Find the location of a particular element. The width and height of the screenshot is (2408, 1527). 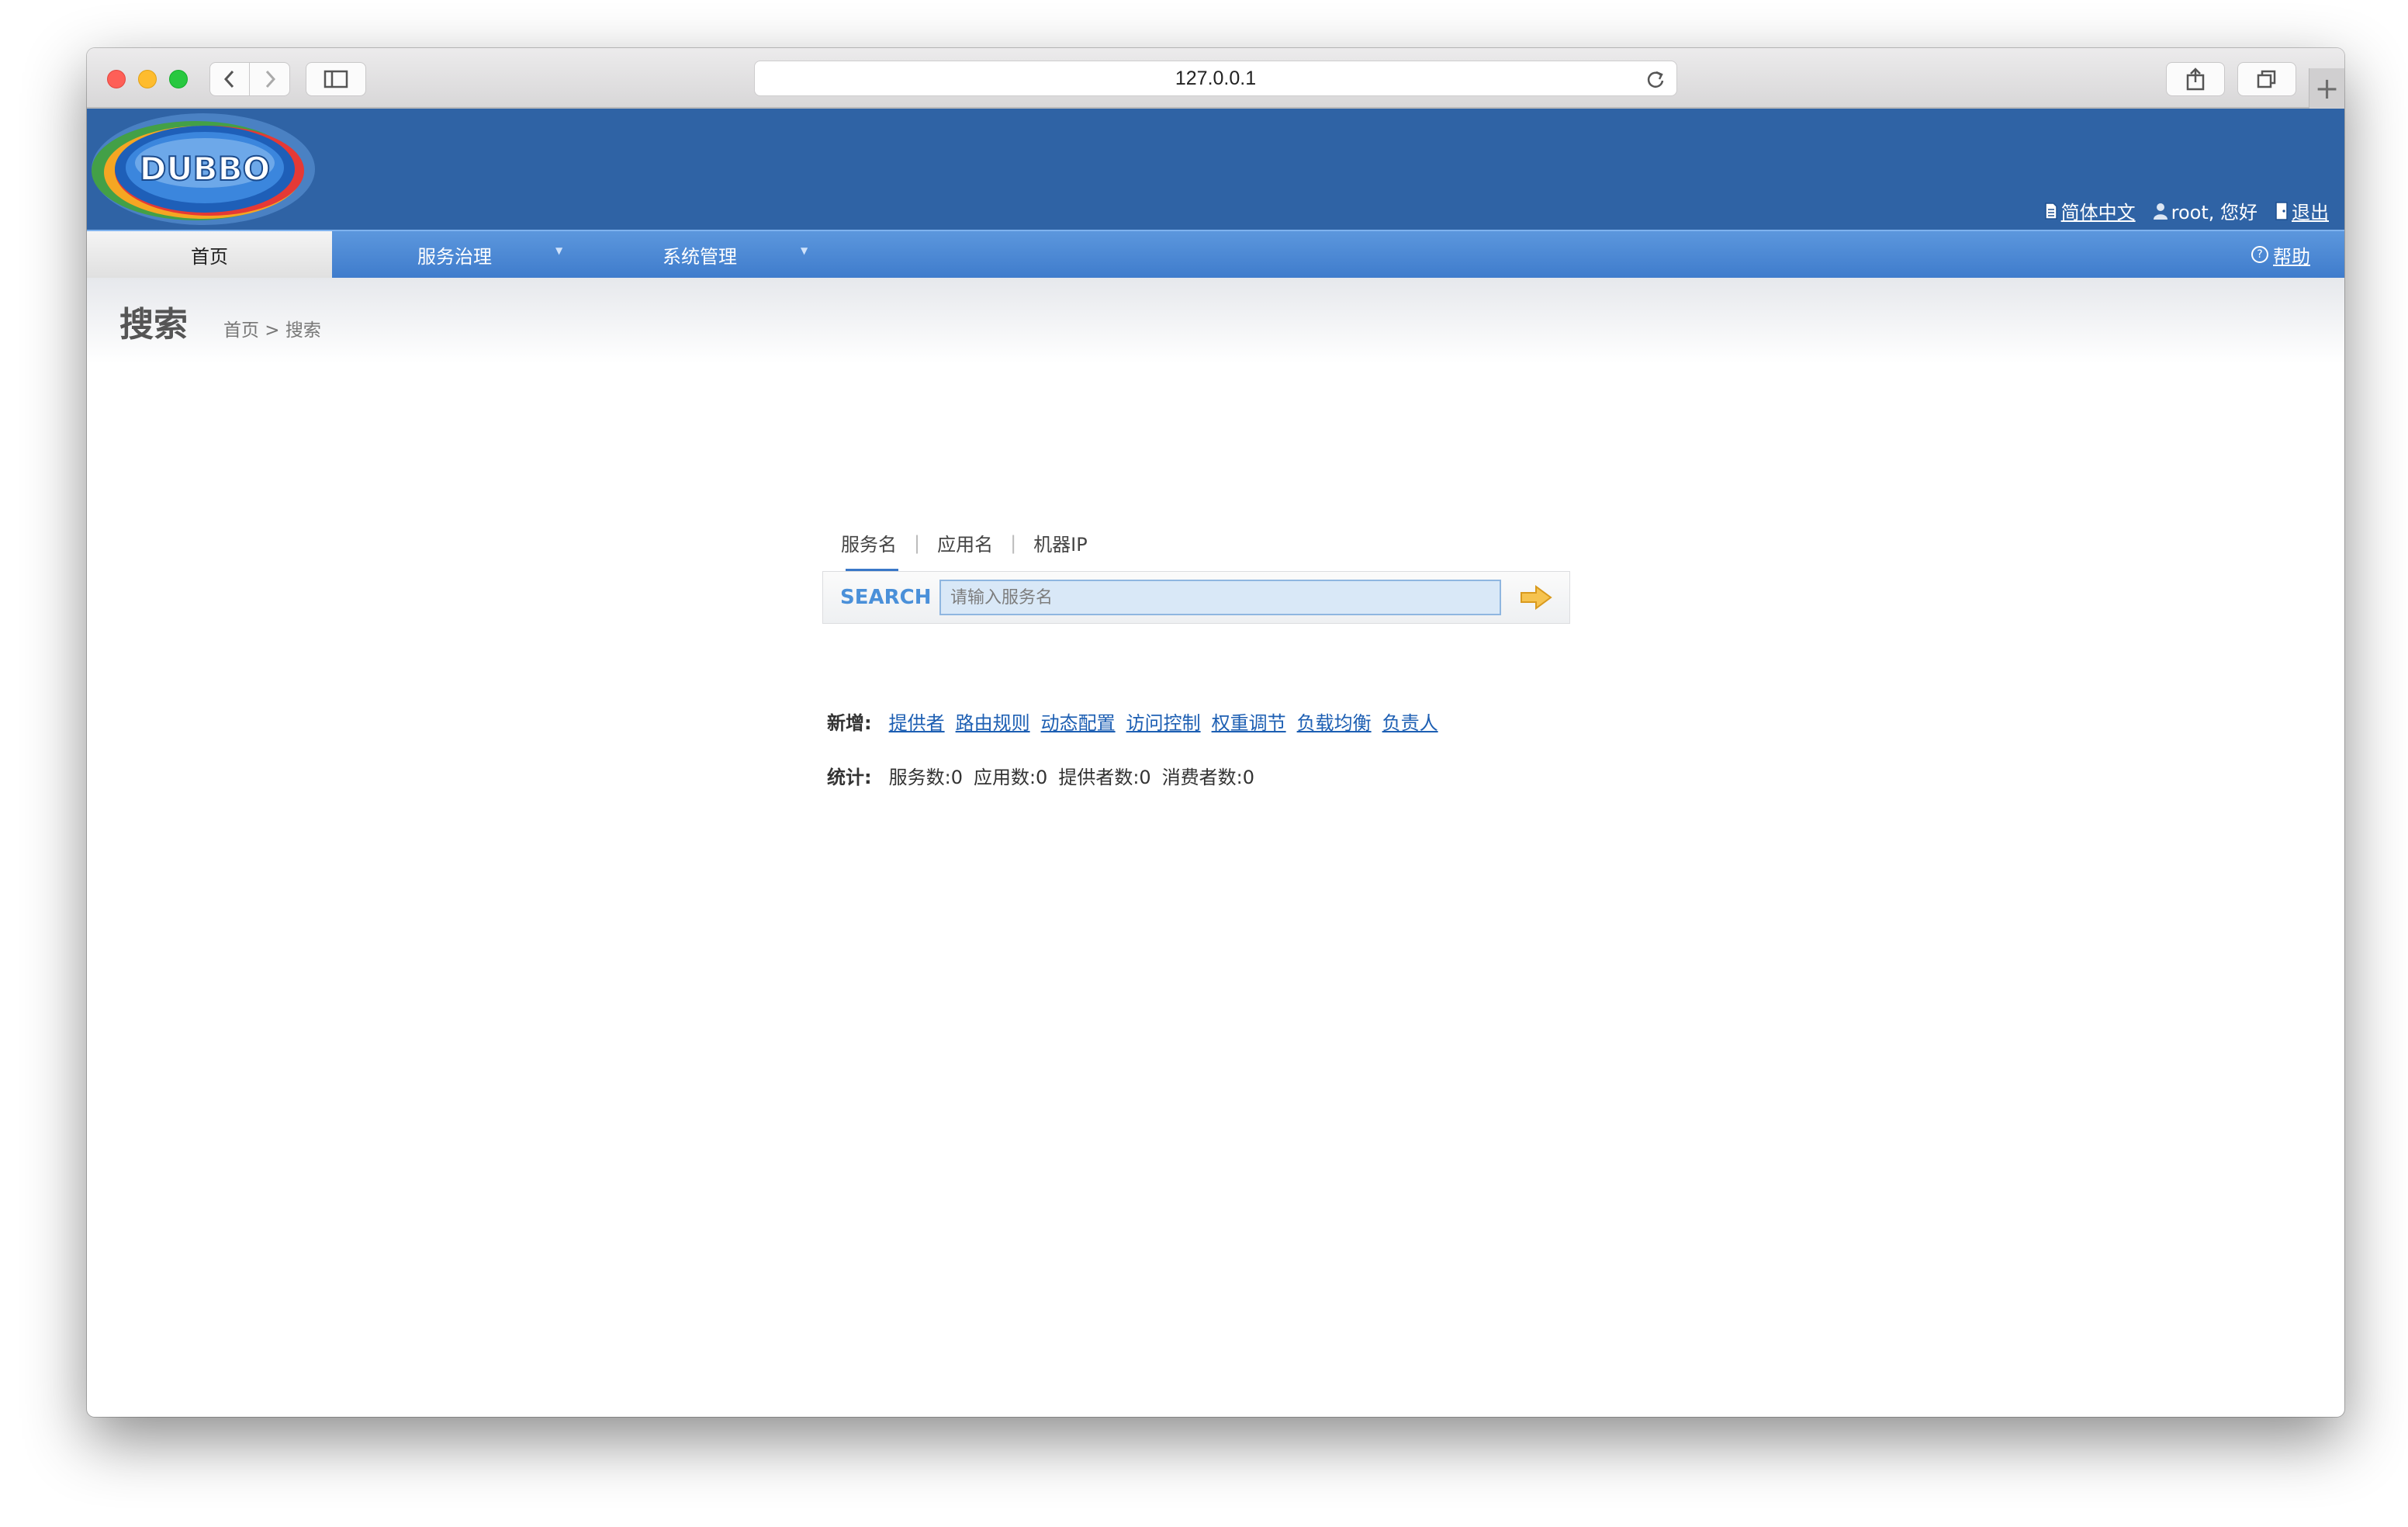

application-count: 应用数:0 is located at coordinates (1011, 777).